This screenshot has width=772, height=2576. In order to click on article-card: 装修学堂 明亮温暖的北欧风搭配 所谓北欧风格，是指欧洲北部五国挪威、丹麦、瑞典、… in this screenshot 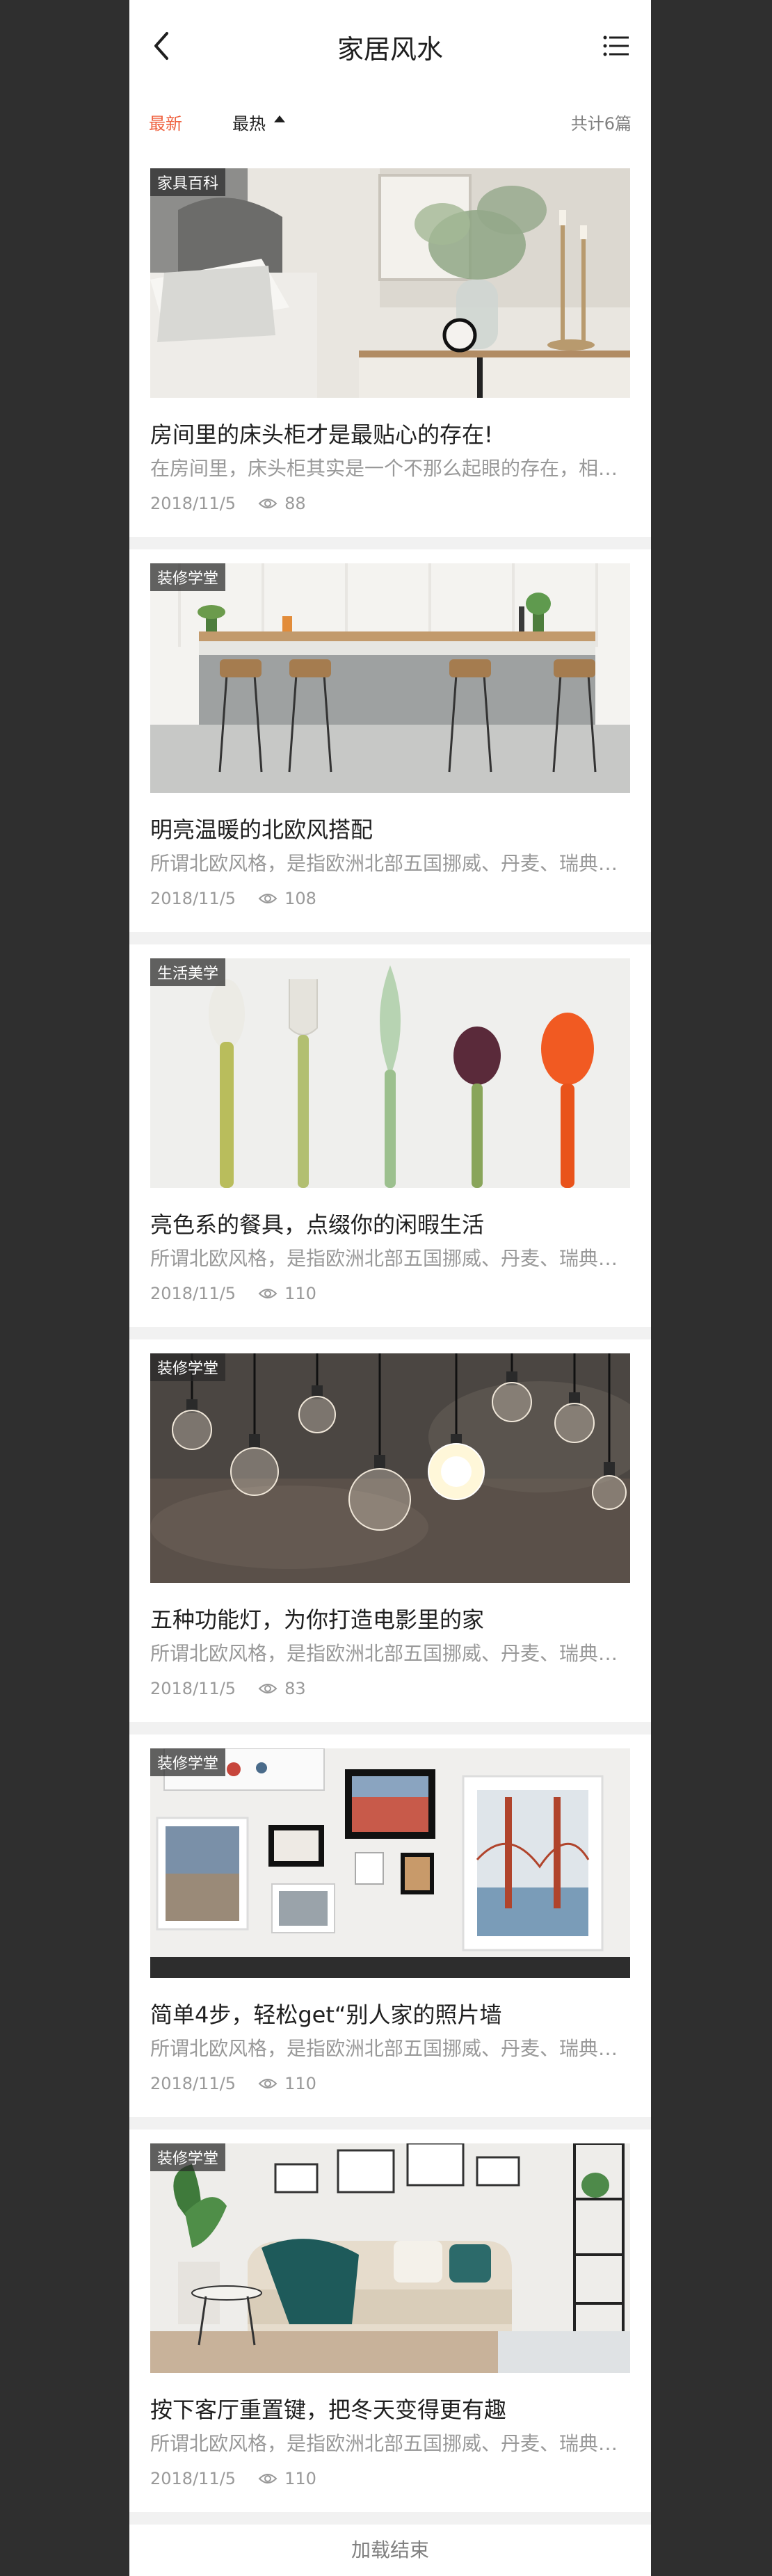, I will do `click(390, 741)`.